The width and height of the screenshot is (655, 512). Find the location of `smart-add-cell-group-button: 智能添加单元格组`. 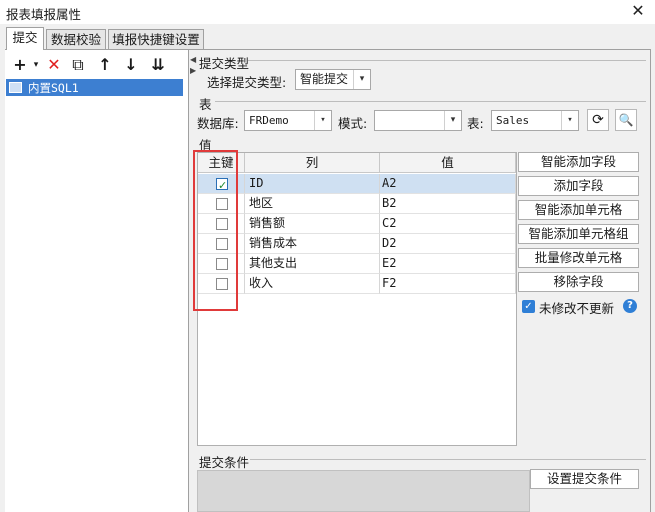

smart-add-cell-group-button: 智能添加单元格组 is located at coordinates (578, 234).